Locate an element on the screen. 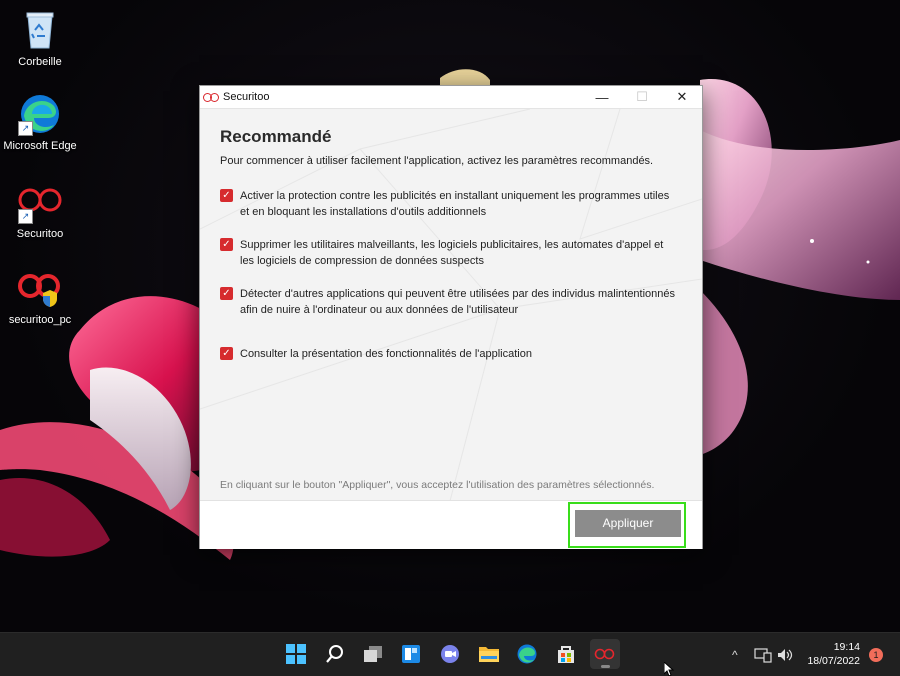  window-title: Securitoo is located at coordinates (246, 97).